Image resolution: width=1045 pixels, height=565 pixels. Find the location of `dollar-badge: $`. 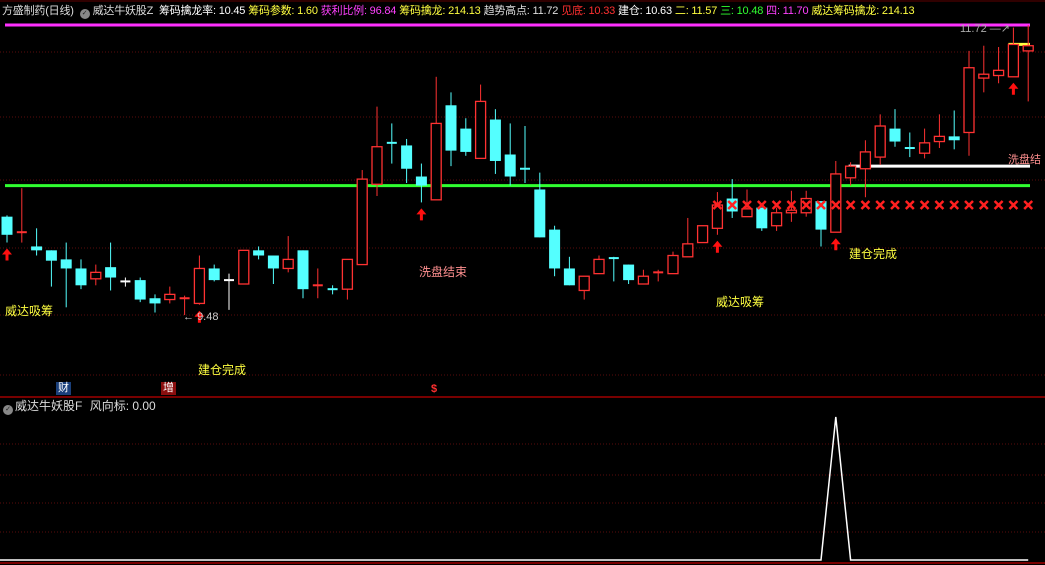

dollar-badge: $ is located at coordinates (434, 389).